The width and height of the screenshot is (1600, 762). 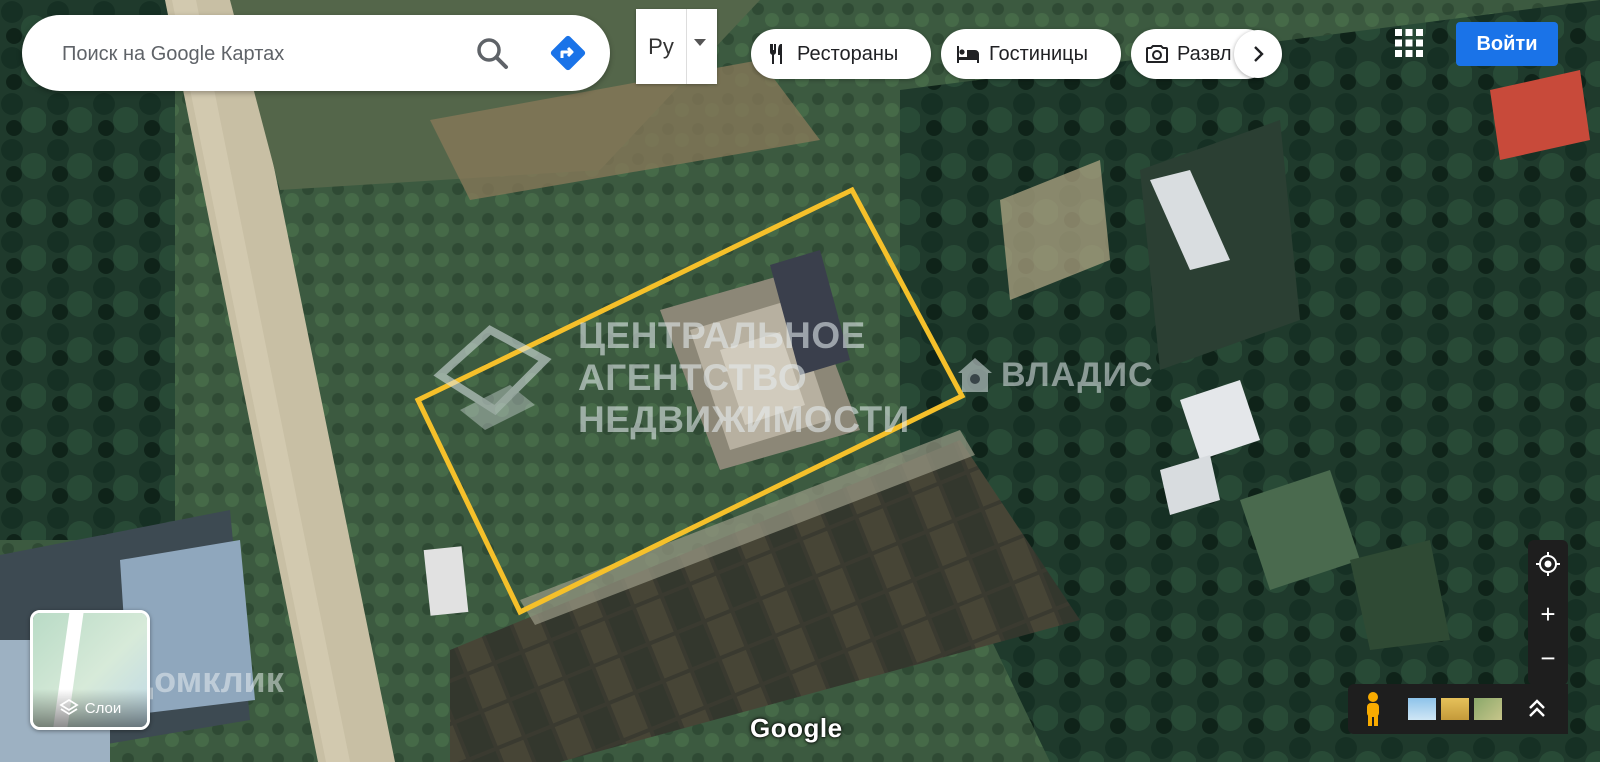 What do you see at coordinates (796, 728) in the screenshot?
I see `google-logo: Google` at bounding box center [796, 728].